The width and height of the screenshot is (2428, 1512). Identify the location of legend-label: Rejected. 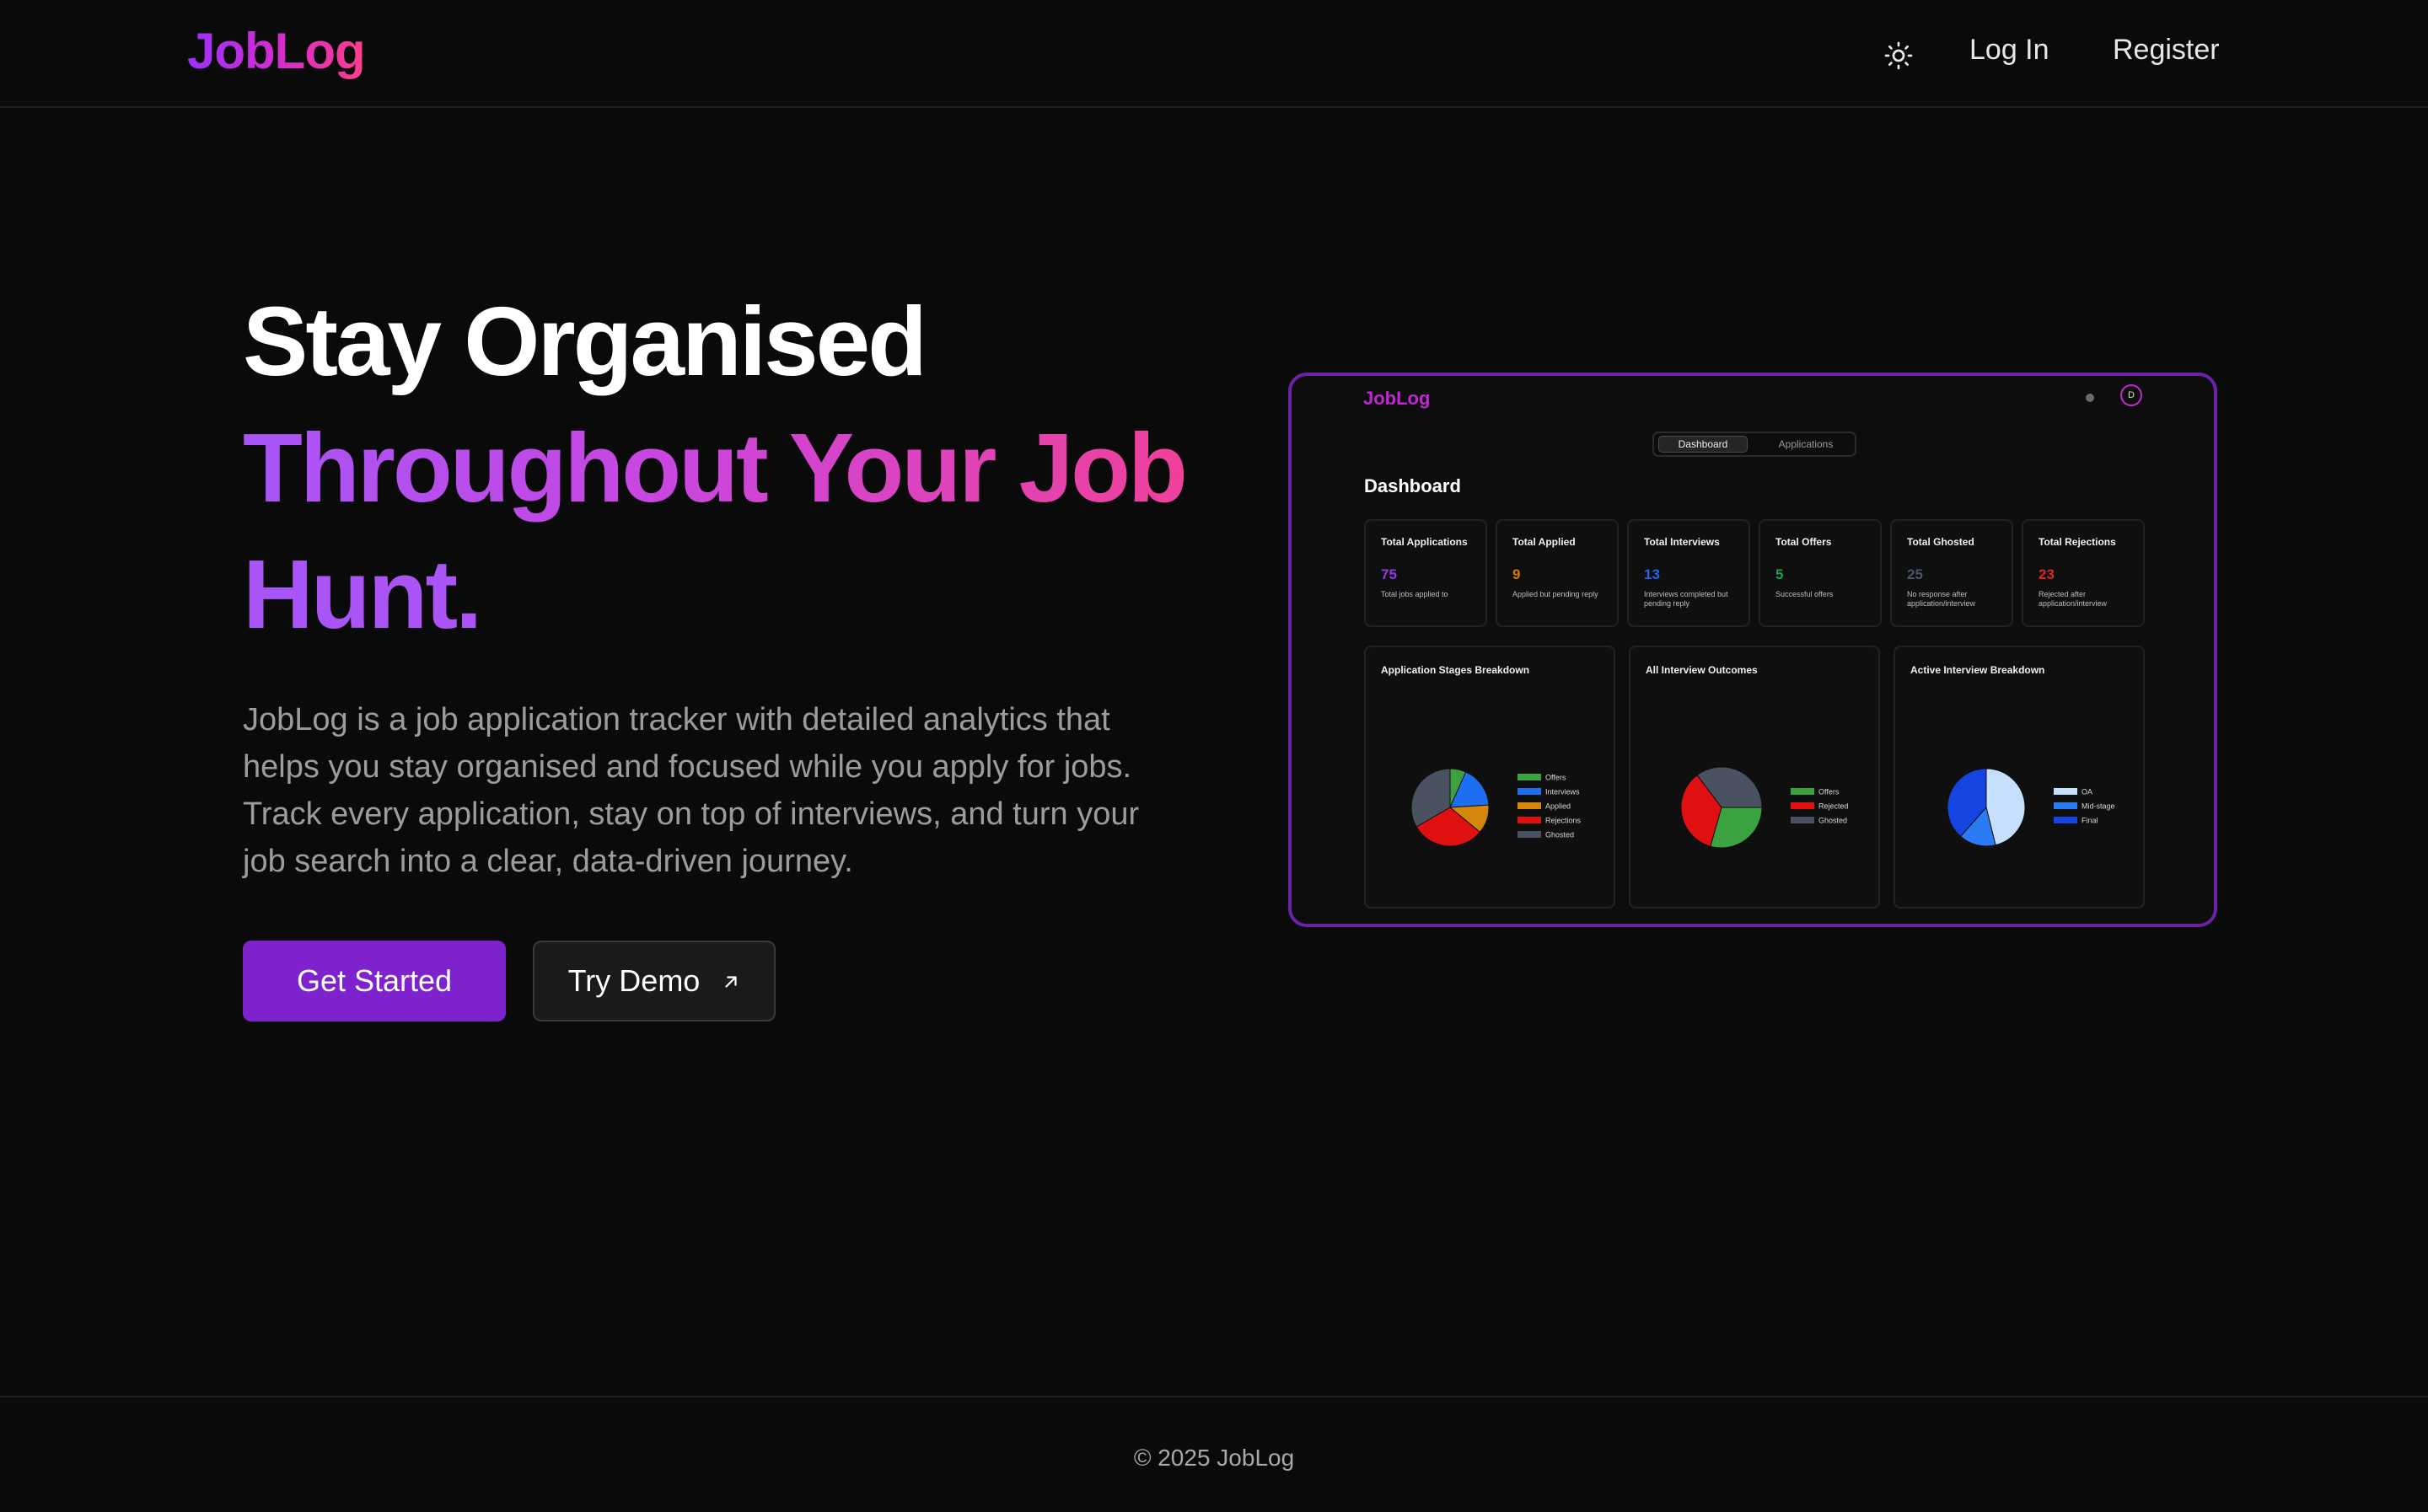
(1833, 806).